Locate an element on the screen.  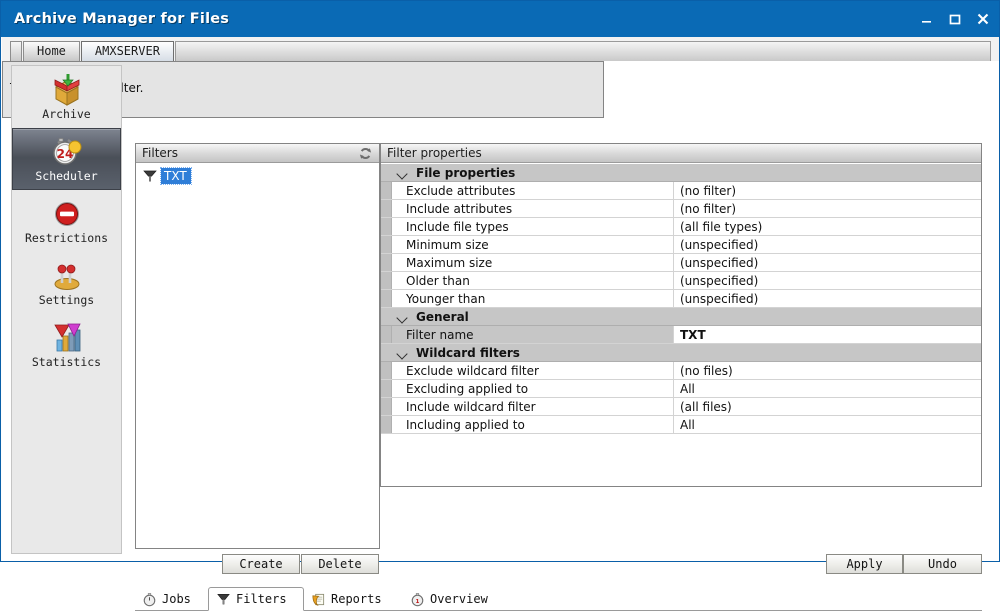
property-name: Older than is located at coordinates (533, 280).